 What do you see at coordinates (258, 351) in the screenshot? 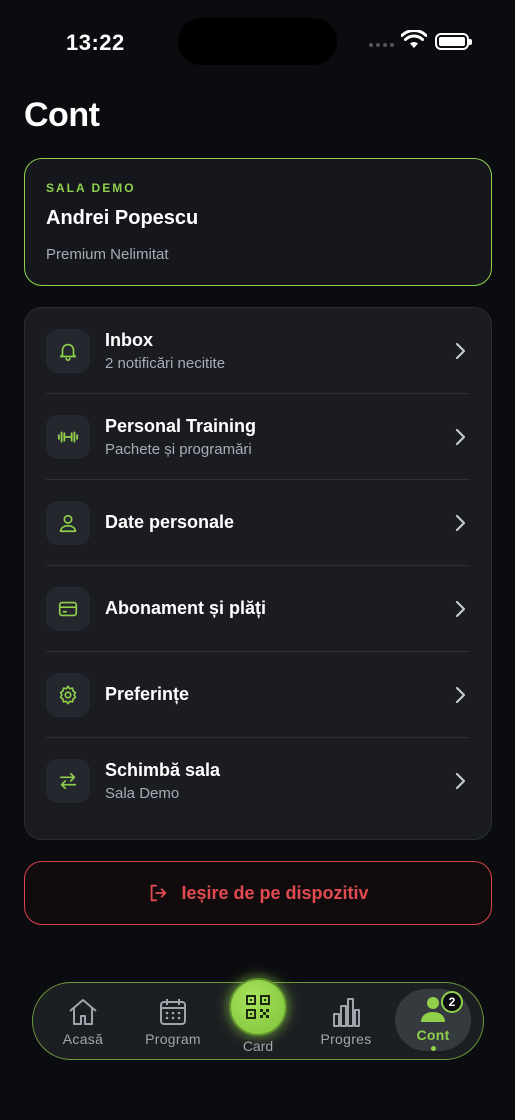
I see `menu-item-inbox: Inbox 2 notificări necitite` at bounding box center [258, 351].